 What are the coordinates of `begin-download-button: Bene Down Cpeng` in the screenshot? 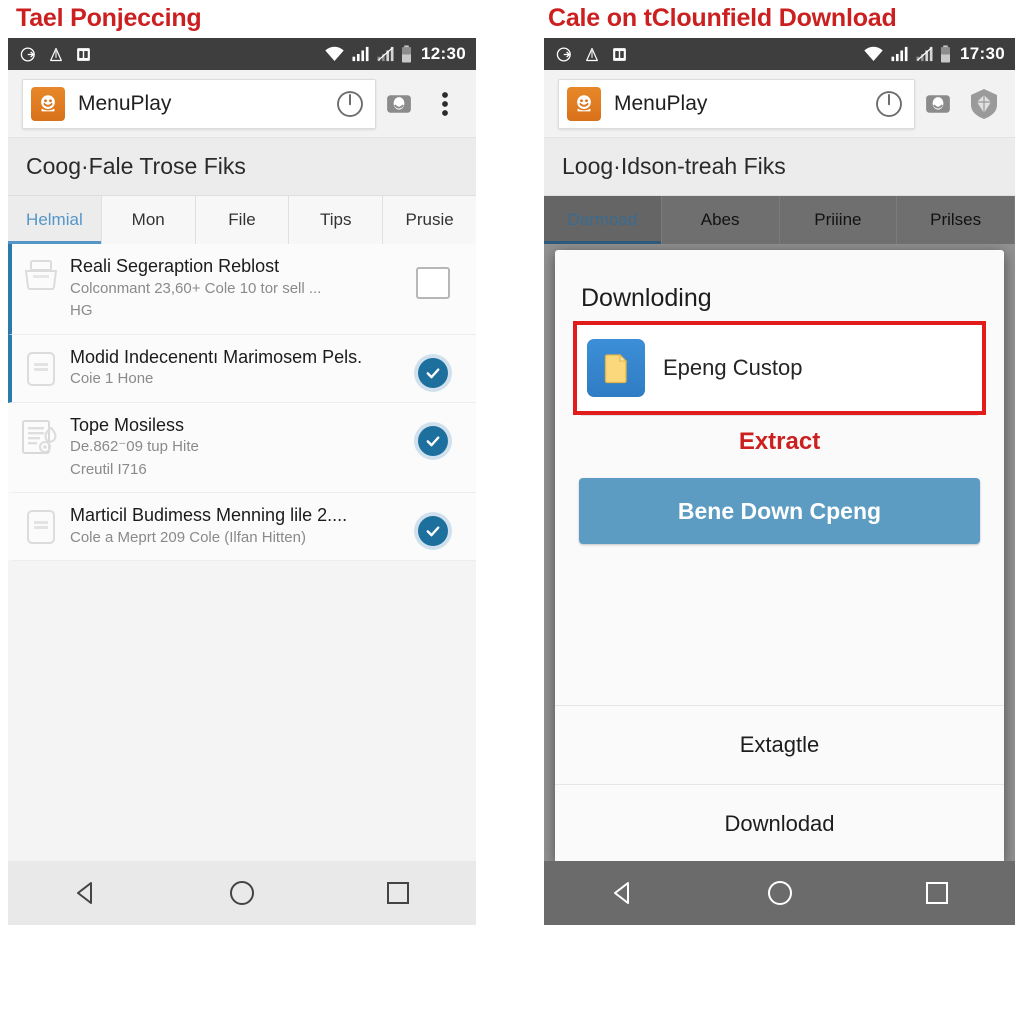 It's located at (779, 511).